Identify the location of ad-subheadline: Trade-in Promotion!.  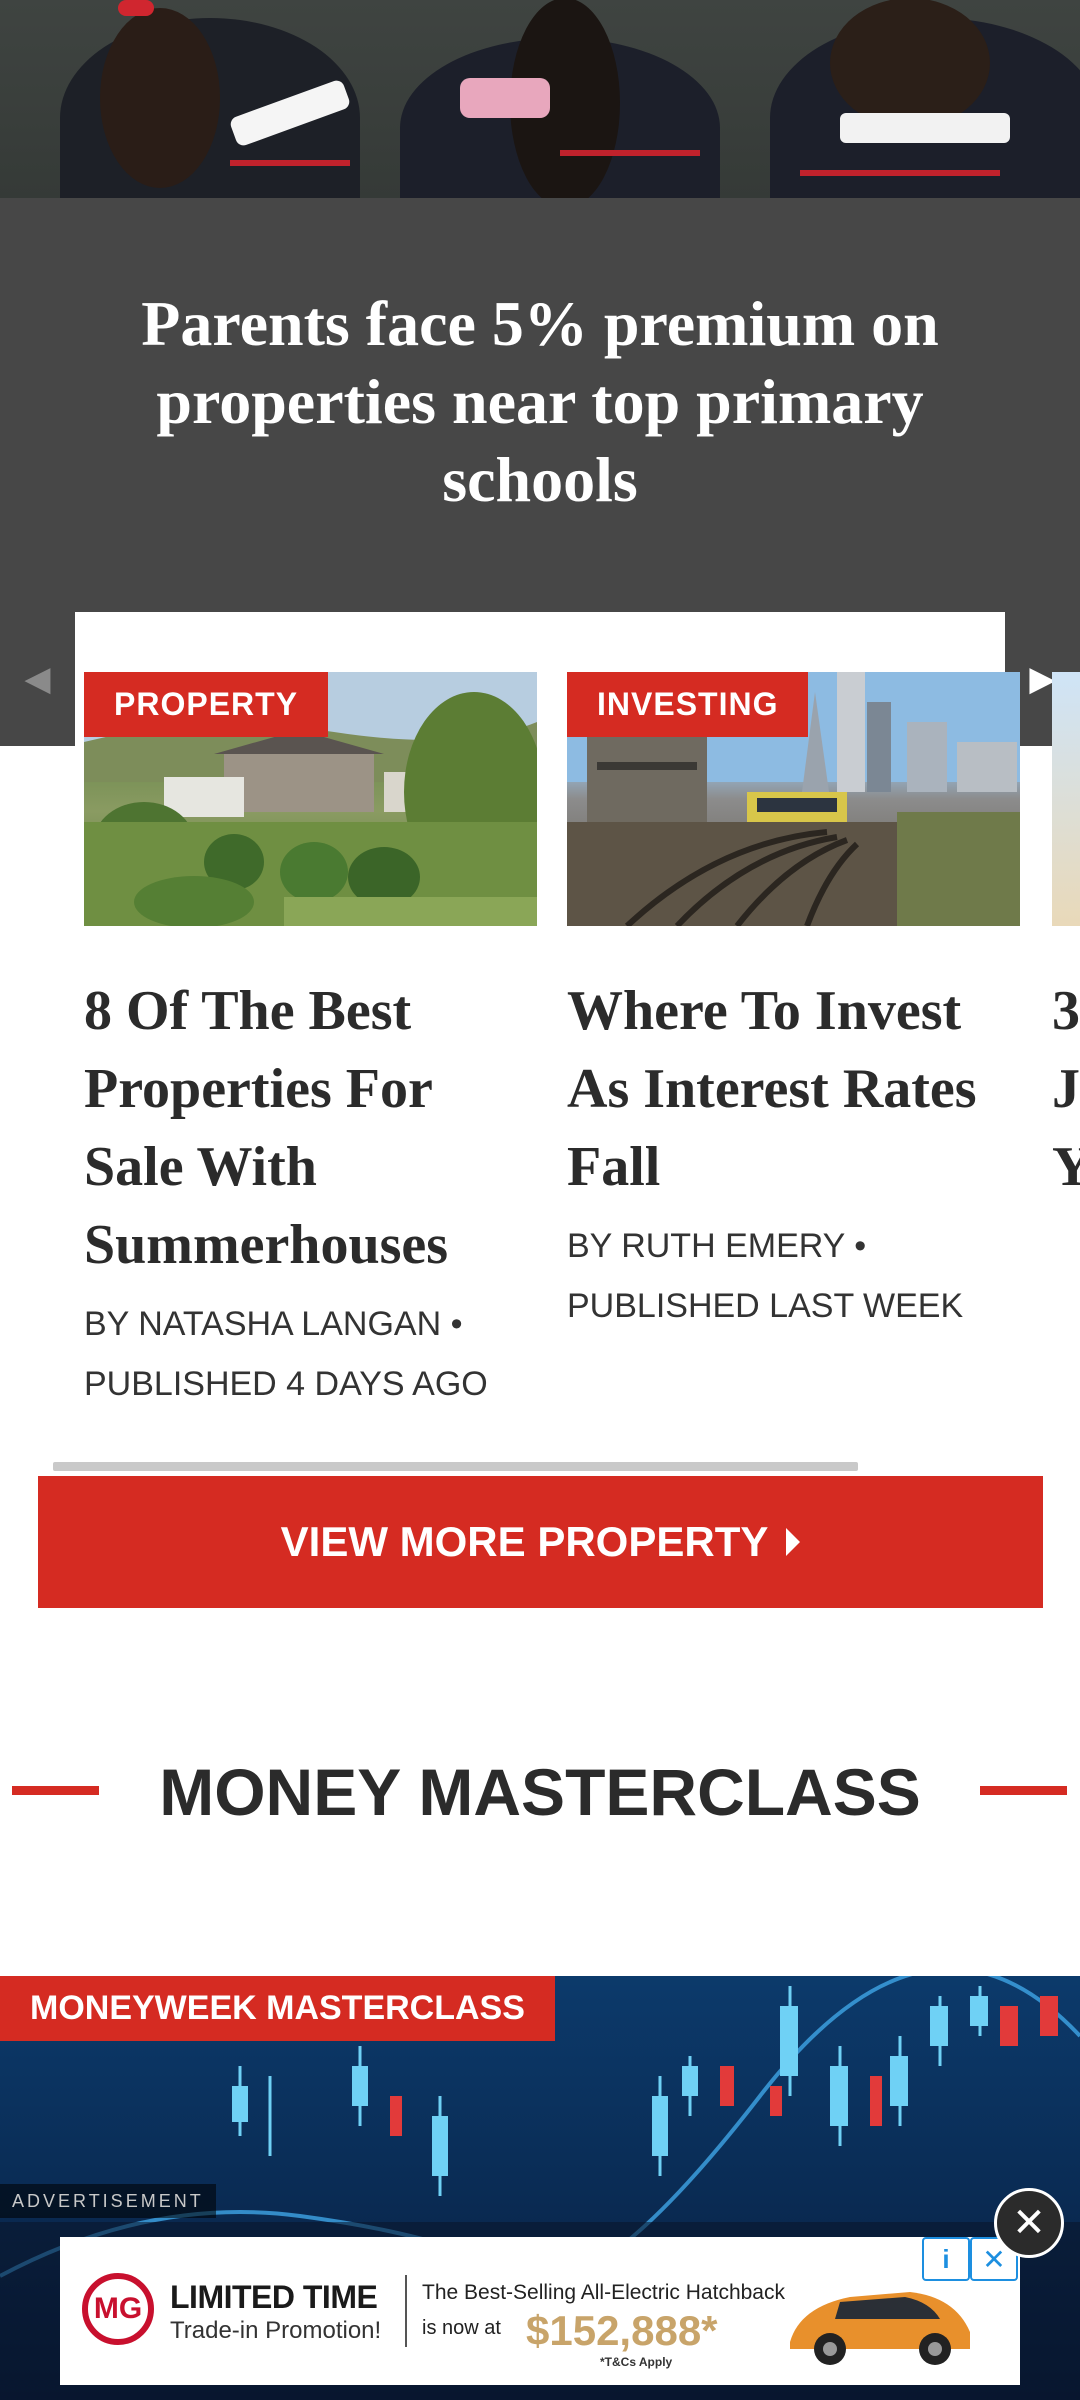
(276, 2330).